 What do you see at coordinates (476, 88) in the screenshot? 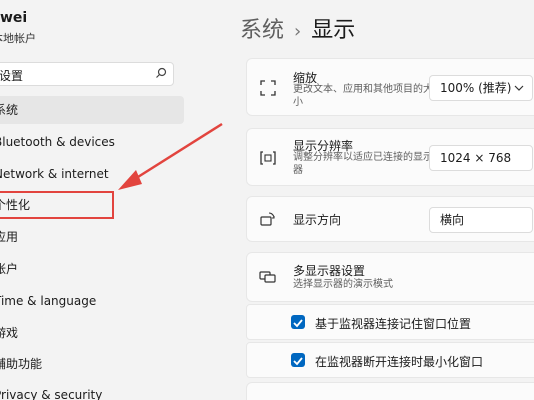
I see `scale-value: 100% (推荐)` at bounding box center [476, 88].